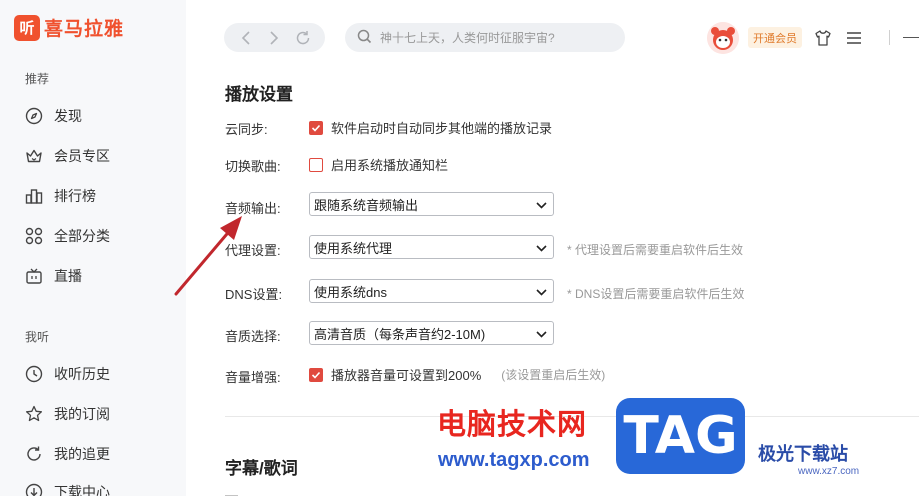  I want to click on checkbox-unchecked-icon, so click(316, 164).